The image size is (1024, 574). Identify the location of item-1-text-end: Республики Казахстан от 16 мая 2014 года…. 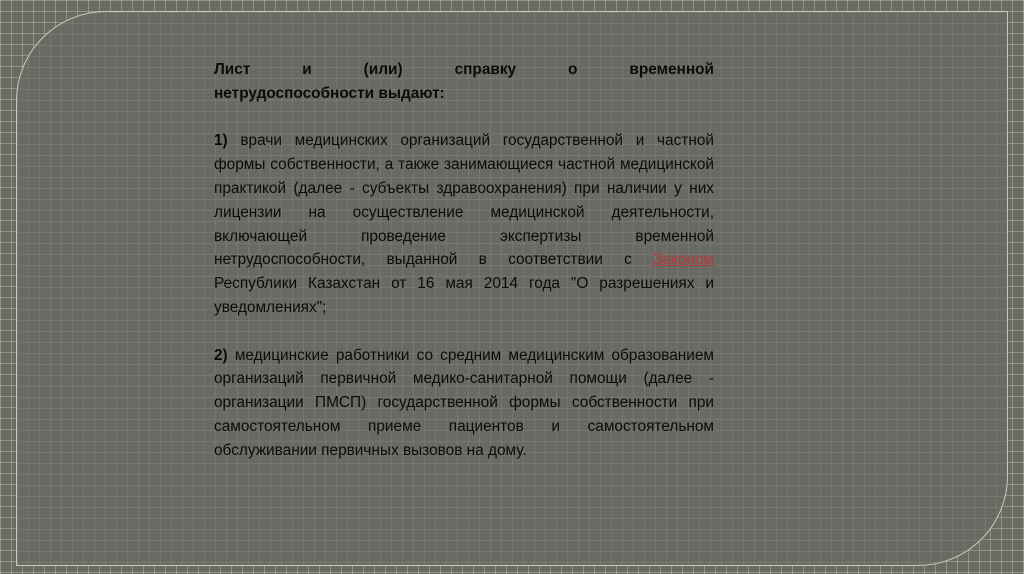
(464, 295).